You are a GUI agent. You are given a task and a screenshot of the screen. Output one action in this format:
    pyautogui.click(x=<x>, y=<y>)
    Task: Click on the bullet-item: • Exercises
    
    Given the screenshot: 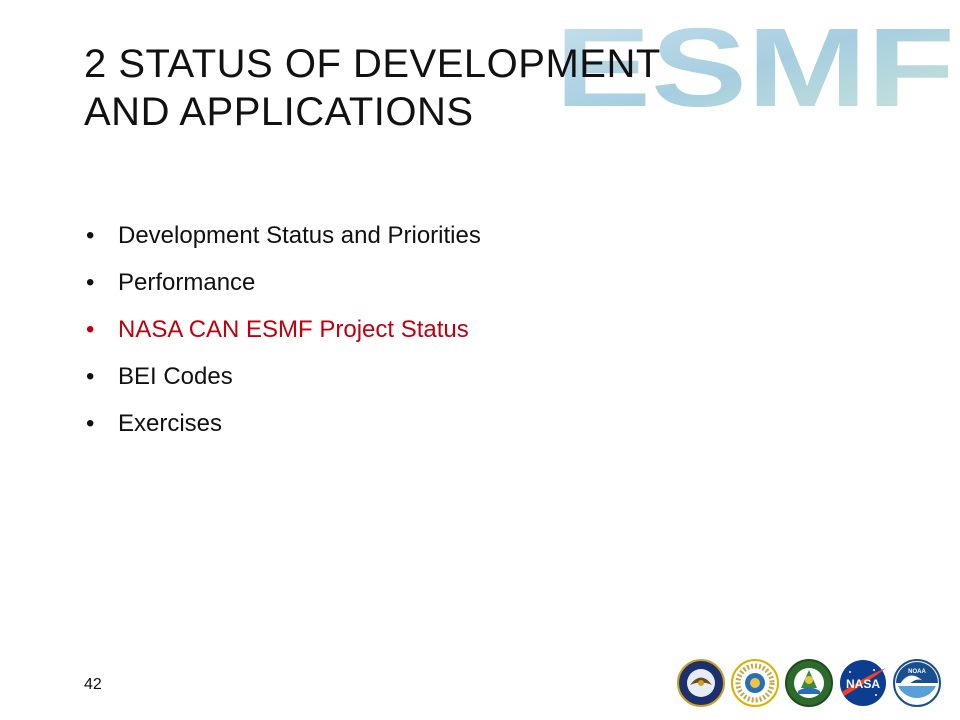 What is the action you would take?
    pyautogui.click(x=434, y=423)
    